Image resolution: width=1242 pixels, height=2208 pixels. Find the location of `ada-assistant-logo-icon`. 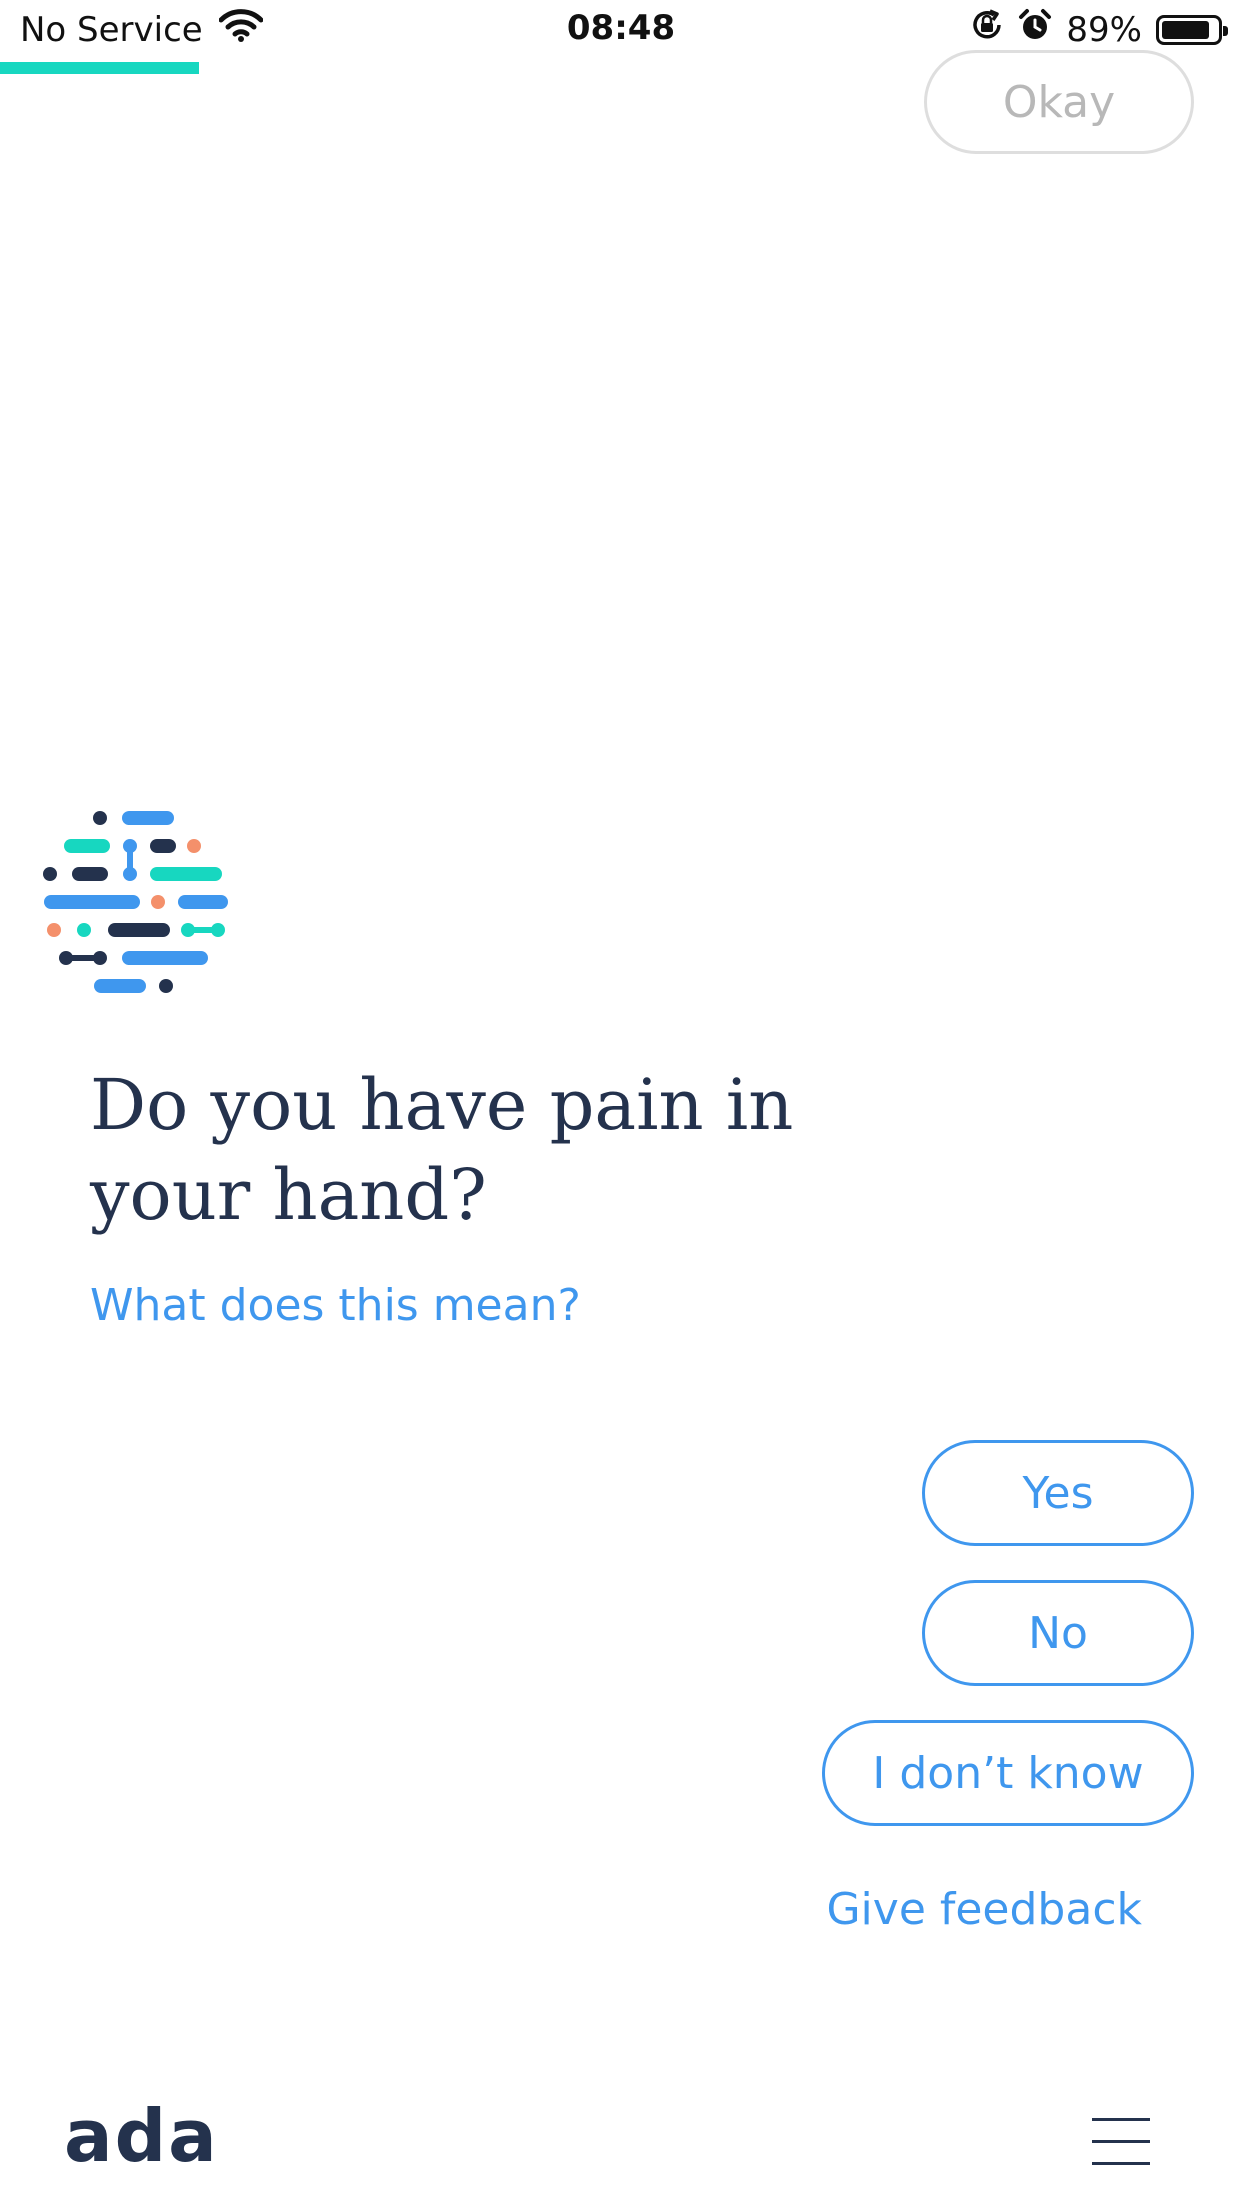

ada-assistant-logo-icon is located at coordinates (138, 904).